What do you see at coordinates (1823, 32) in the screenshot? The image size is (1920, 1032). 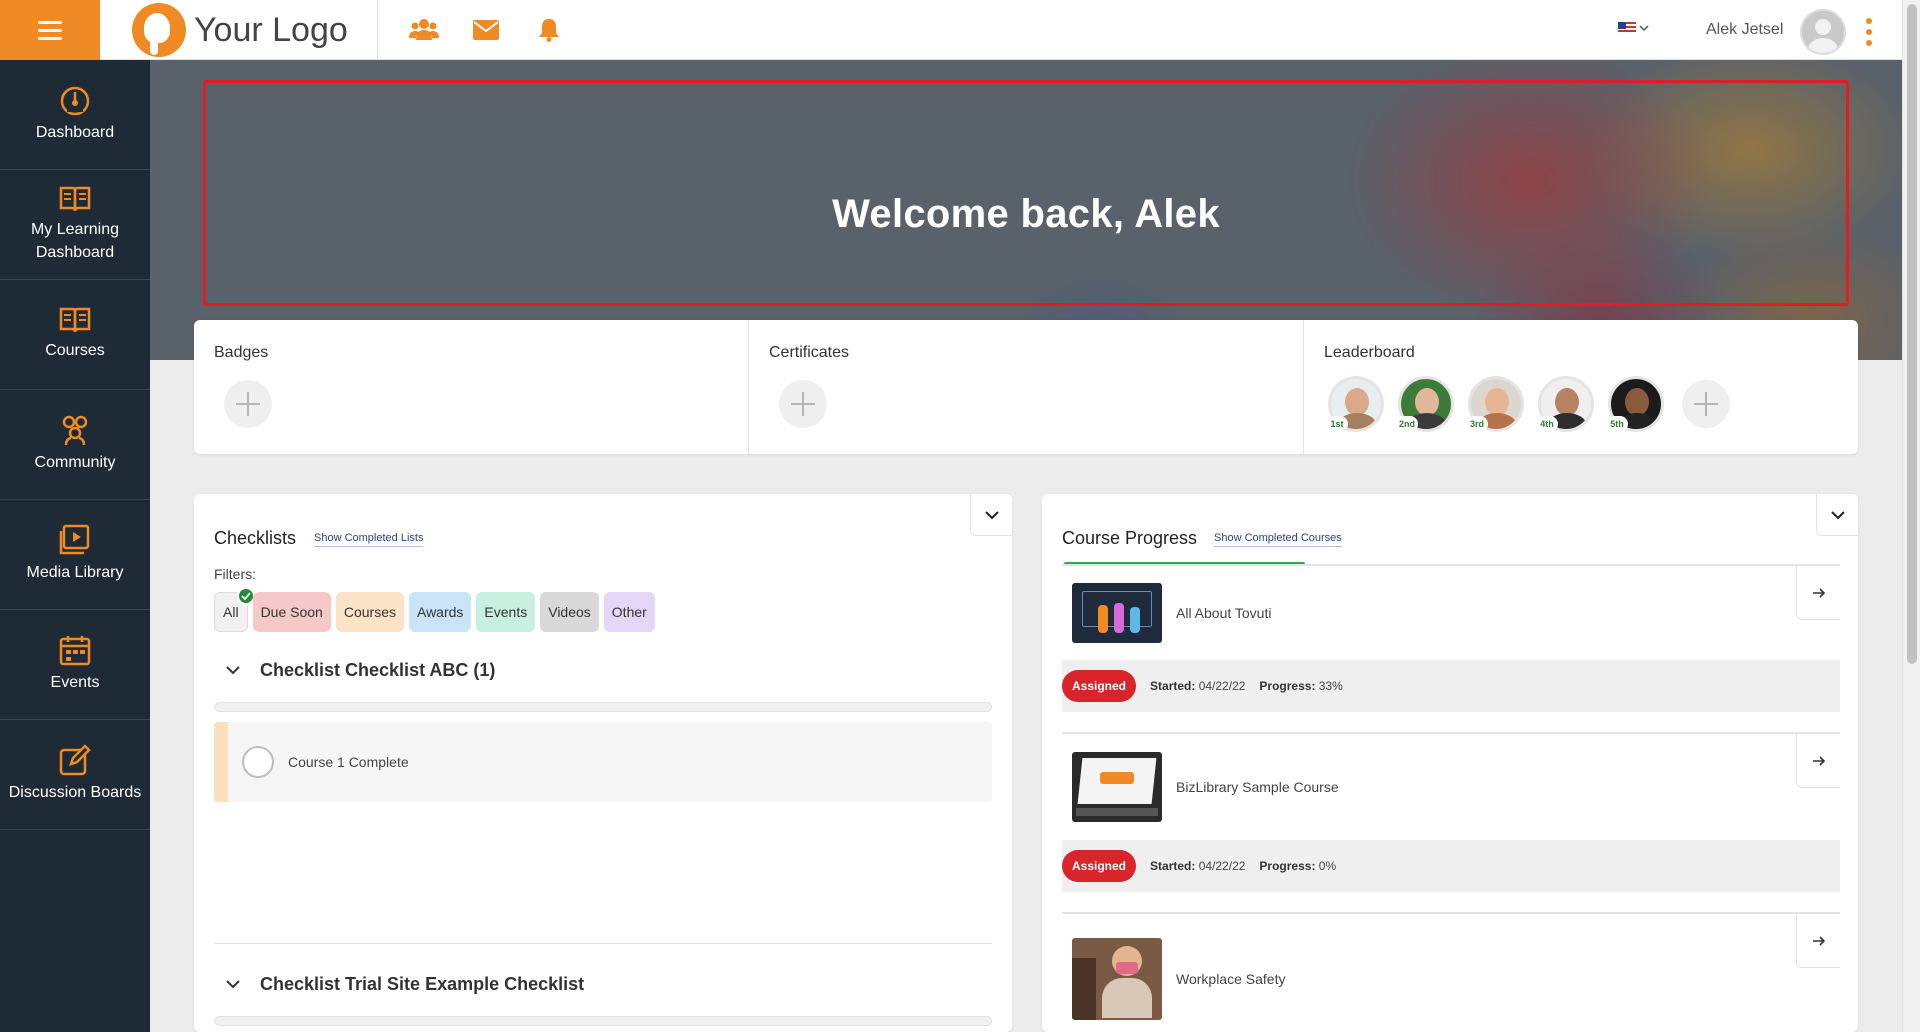 I see `user-avatar` at bounding box center [1823, 32].